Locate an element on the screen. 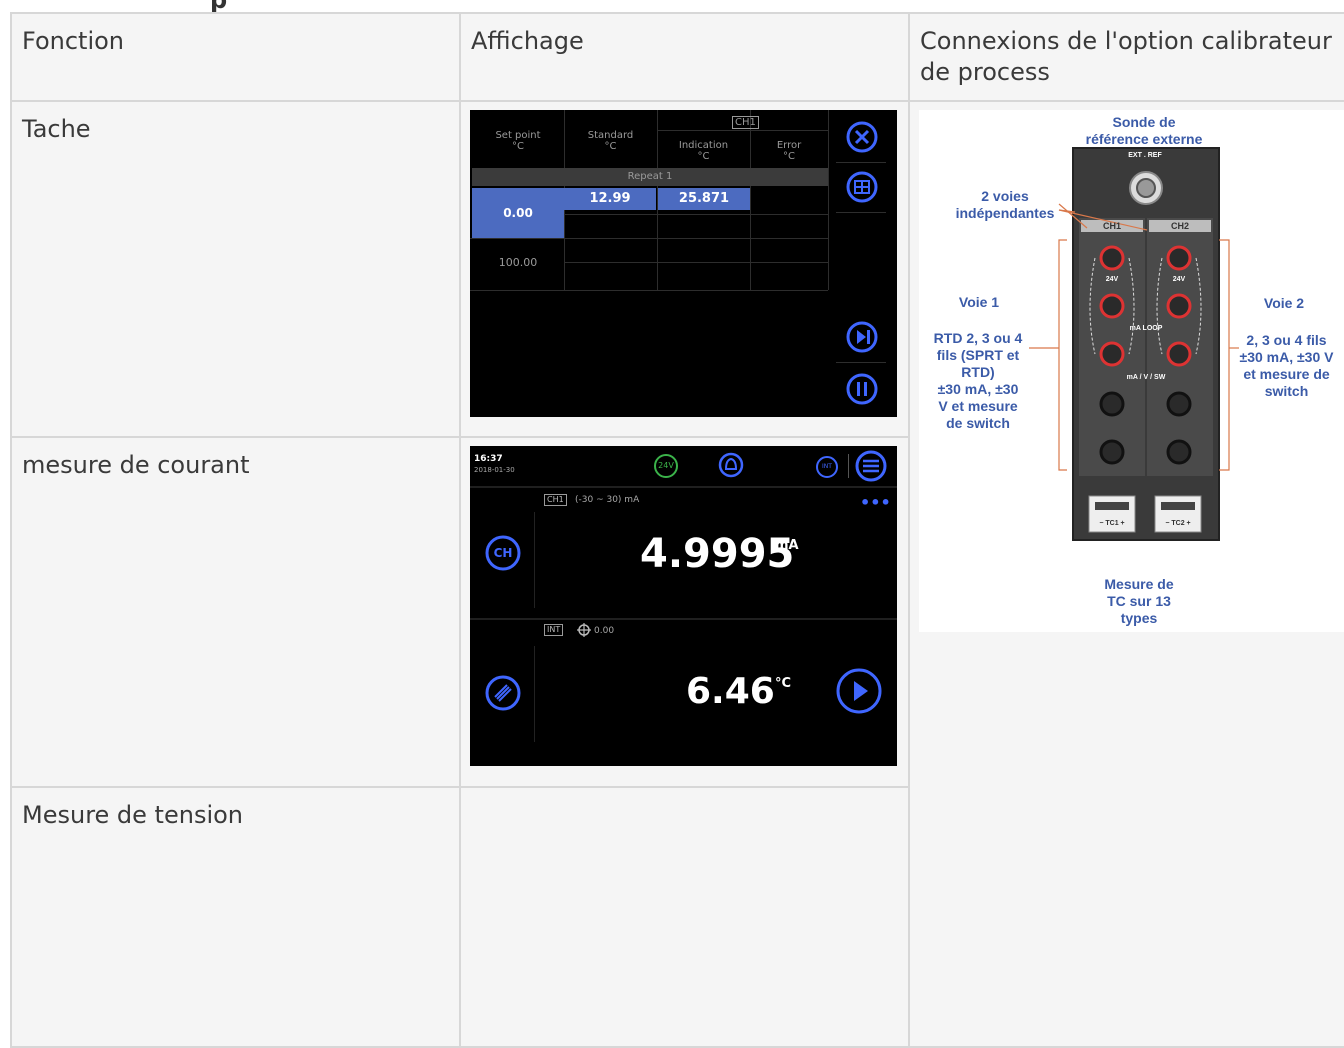  ext-ref-label: EXT . REF is located at coordinates (1145, 155).